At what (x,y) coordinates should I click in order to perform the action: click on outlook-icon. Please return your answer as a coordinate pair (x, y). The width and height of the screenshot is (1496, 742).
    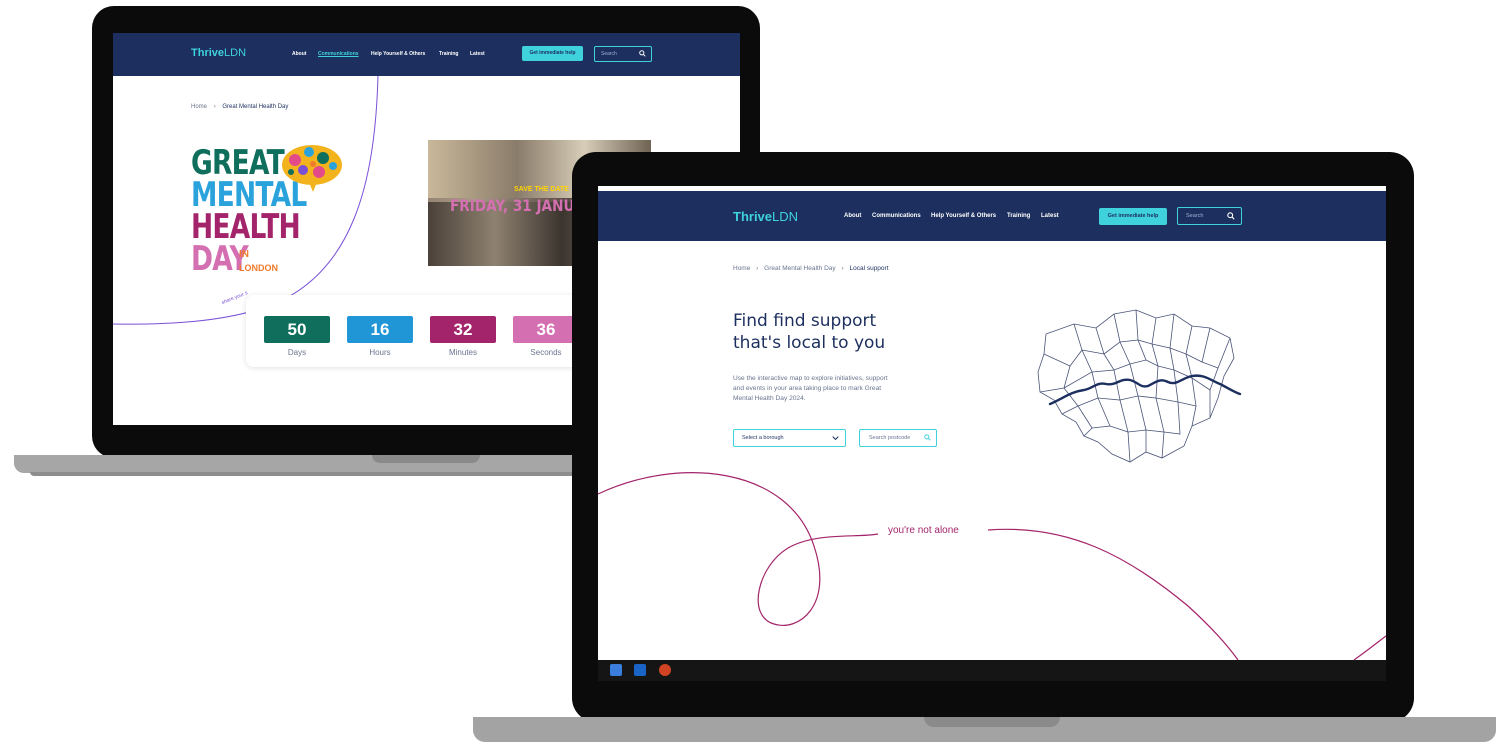
    Looking at the image, I should click on (640, 670).